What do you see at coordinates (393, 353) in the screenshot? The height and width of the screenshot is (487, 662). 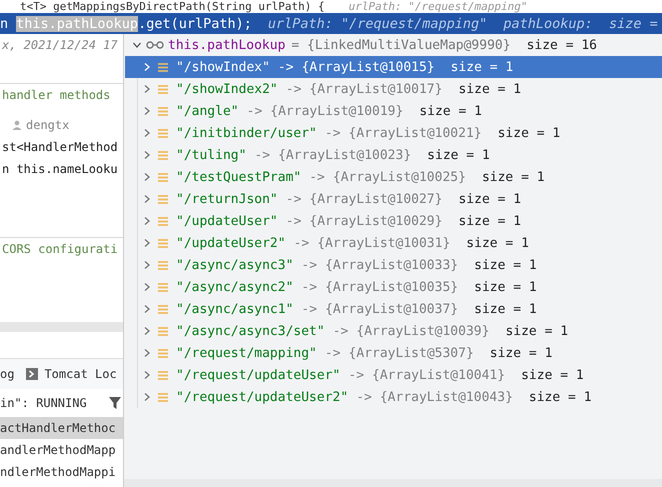 I see `tree-row: "/request/mapping" -> {ArrayList@5307} size = 1` at bounding box center [393, 353].